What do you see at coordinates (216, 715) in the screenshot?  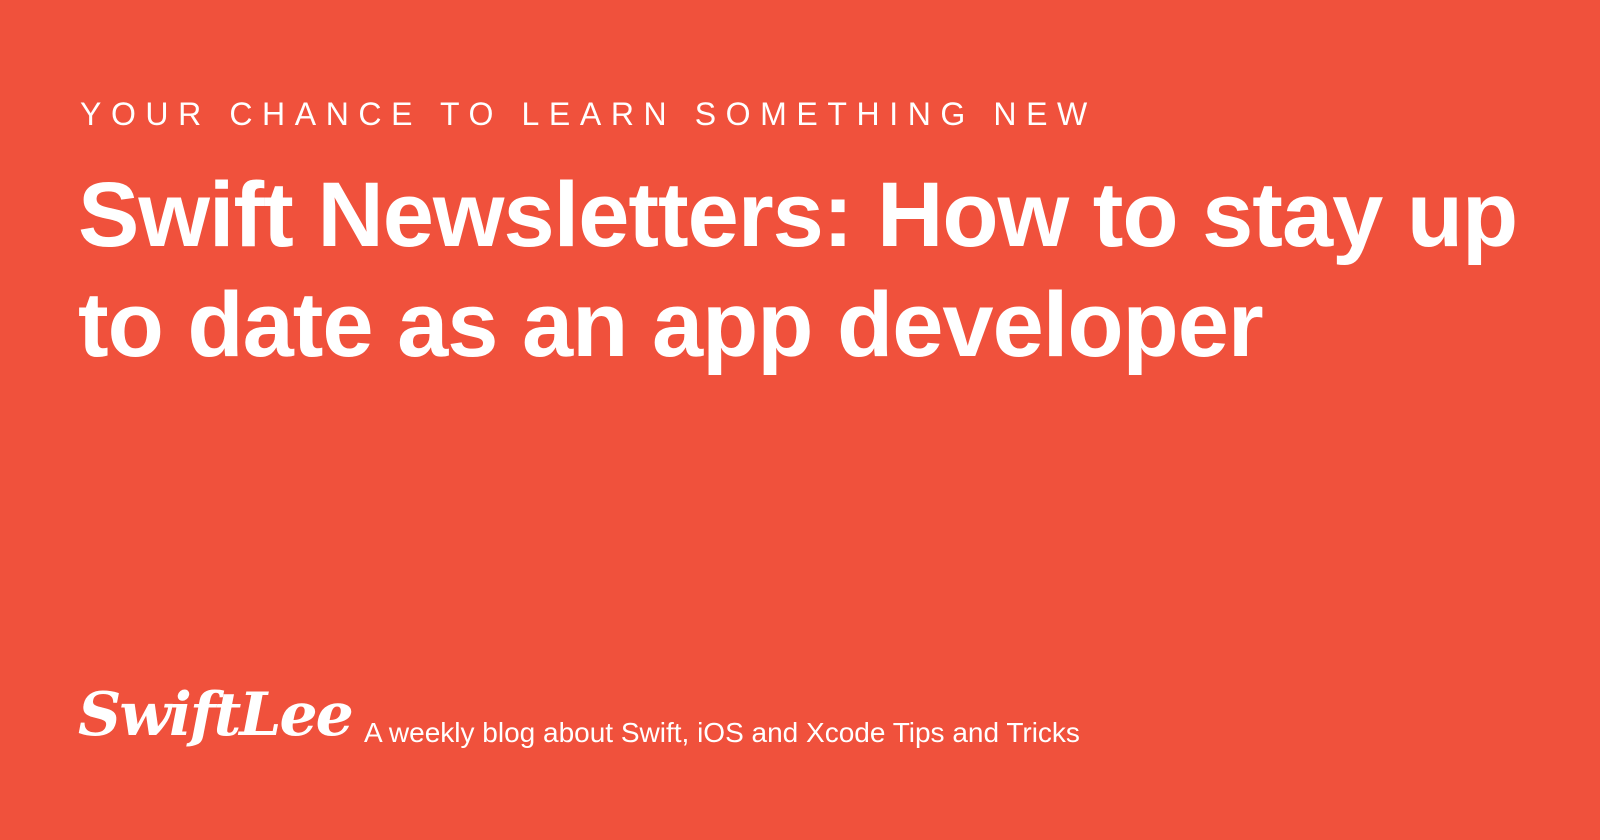 I see `swiftlee-logo: SwiftLee` at bounding box center [216, 715].